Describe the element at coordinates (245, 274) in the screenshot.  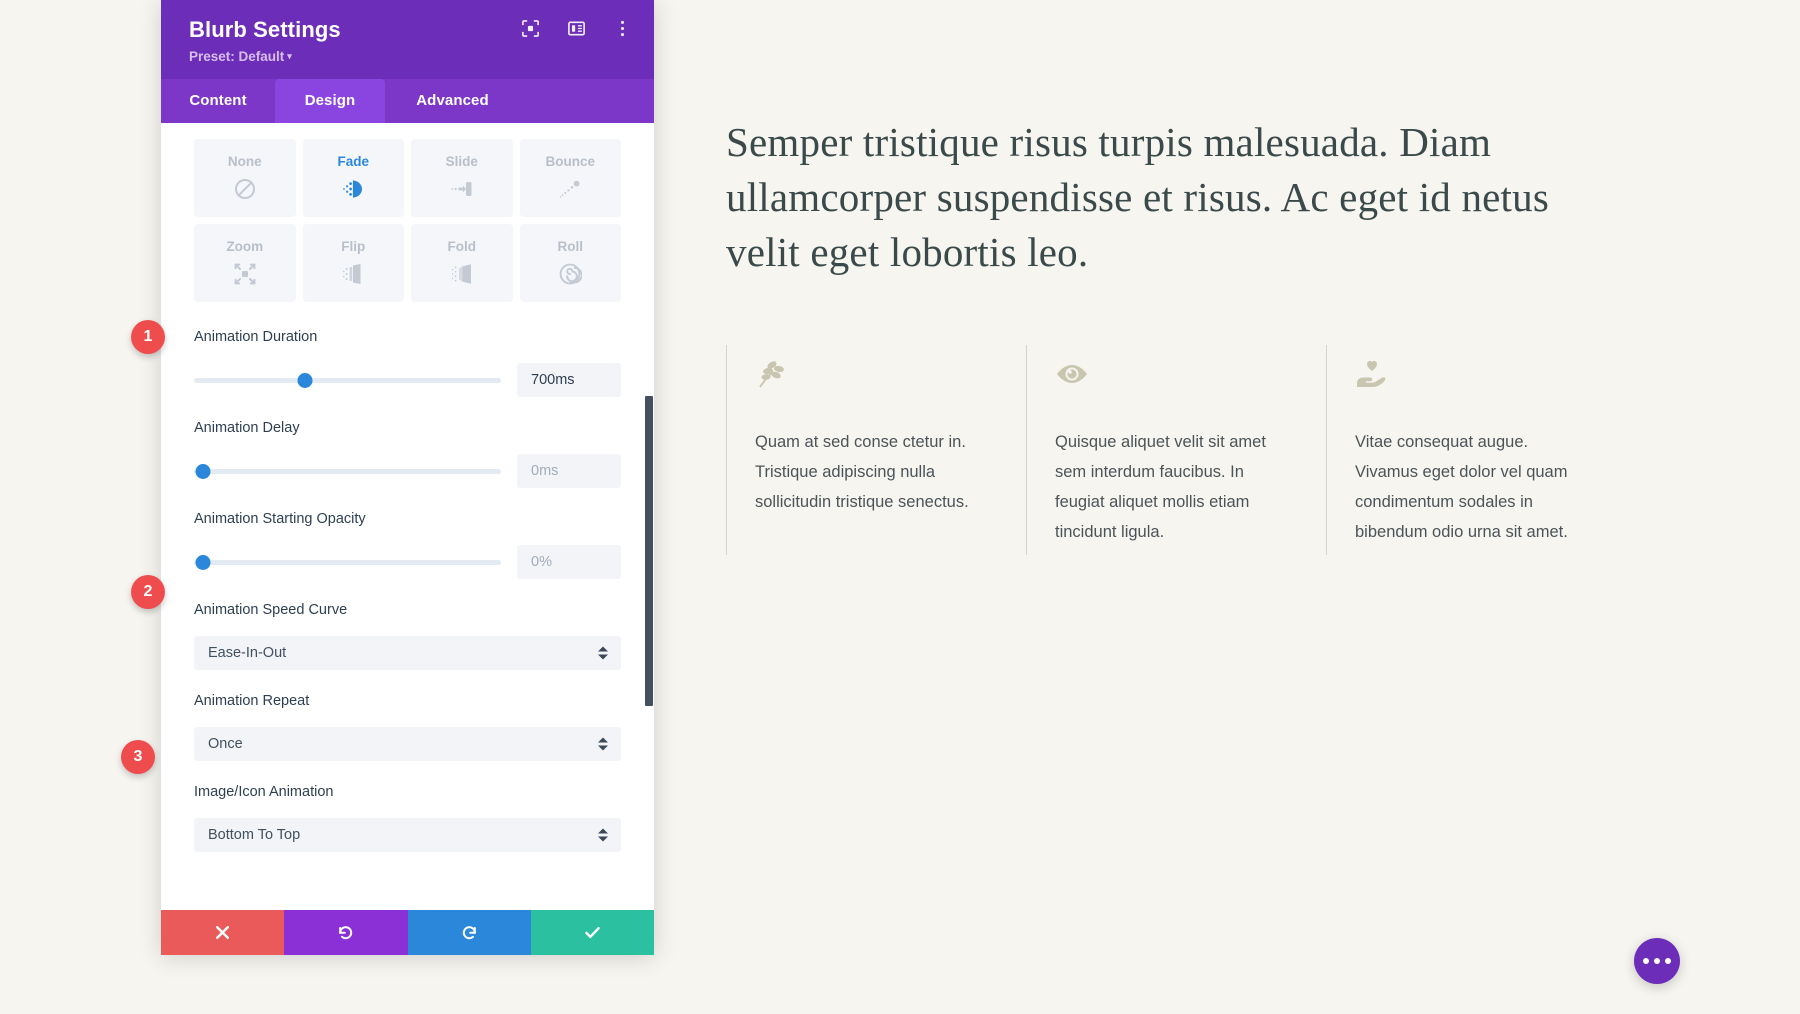
I see `zoom-expand-icon` at that location.